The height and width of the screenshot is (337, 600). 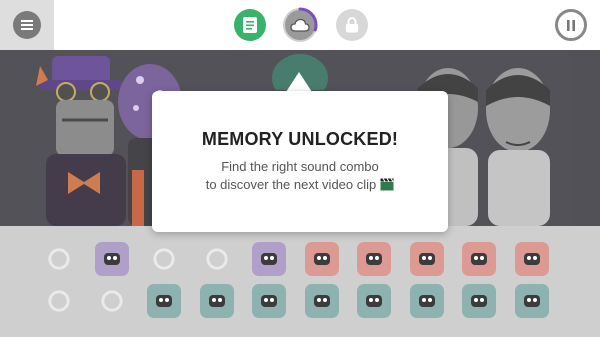 What do you see at coordinates (111, 259) in the screenshot?
I see `witch-hat-icon` at bounding box center [111, 259].